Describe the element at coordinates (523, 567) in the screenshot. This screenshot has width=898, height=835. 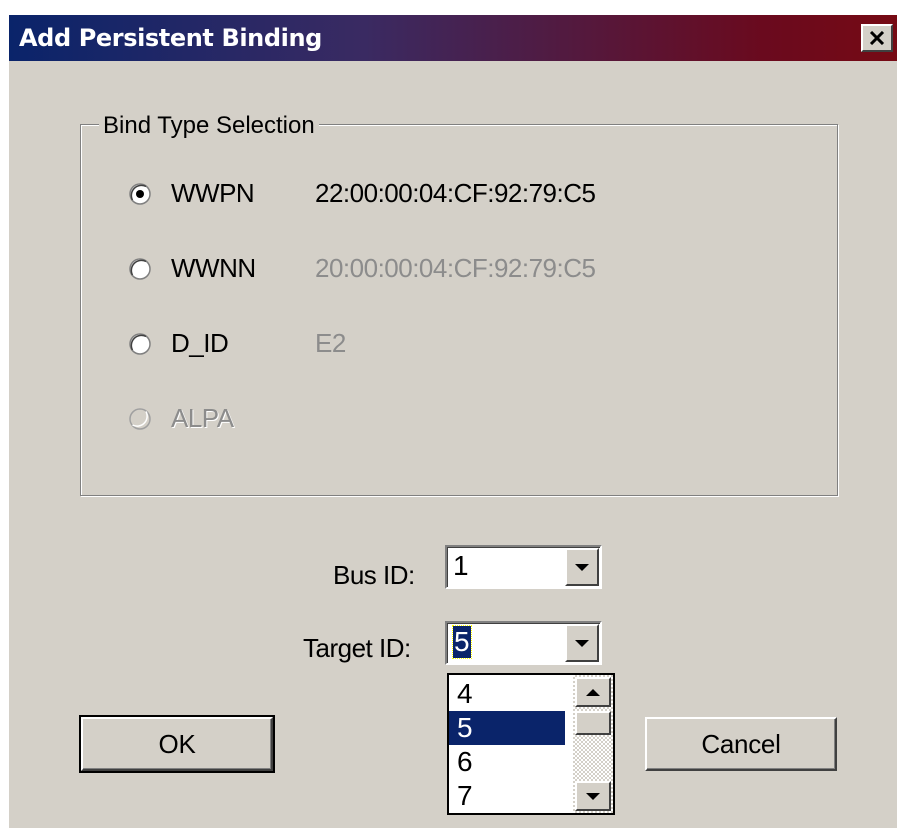
I see `bus-id-select: 1` at that location.